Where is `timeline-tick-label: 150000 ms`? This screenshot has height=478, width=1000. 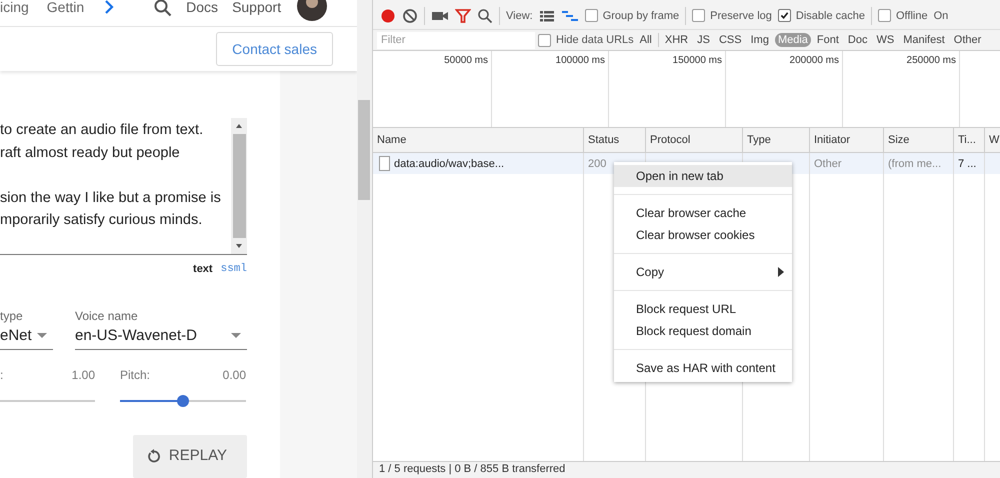
timeline-tick-label: 150000 ms is located at coordinates (697, 60).